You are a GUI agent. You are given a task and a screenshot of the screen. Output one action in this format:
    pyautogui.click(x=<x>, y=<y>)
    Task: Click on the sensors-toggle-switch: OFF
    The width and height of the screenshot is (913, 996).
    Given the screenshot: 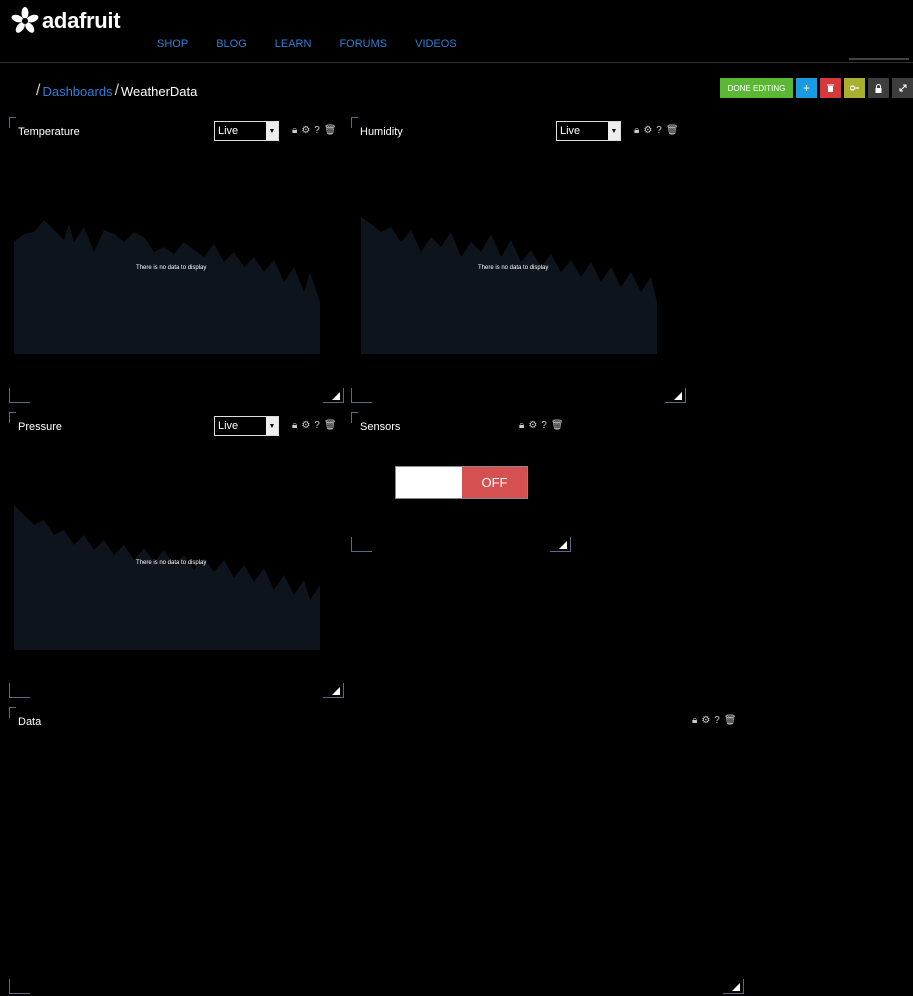 What is the action you would take?
    pyautogui.click(x=461, y=482)
    